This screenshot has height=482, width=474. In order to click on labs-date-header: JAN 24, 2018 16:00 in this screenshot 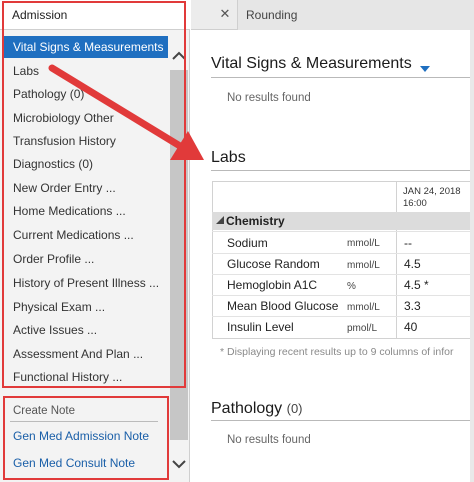, I will do `click(432, 198)`.